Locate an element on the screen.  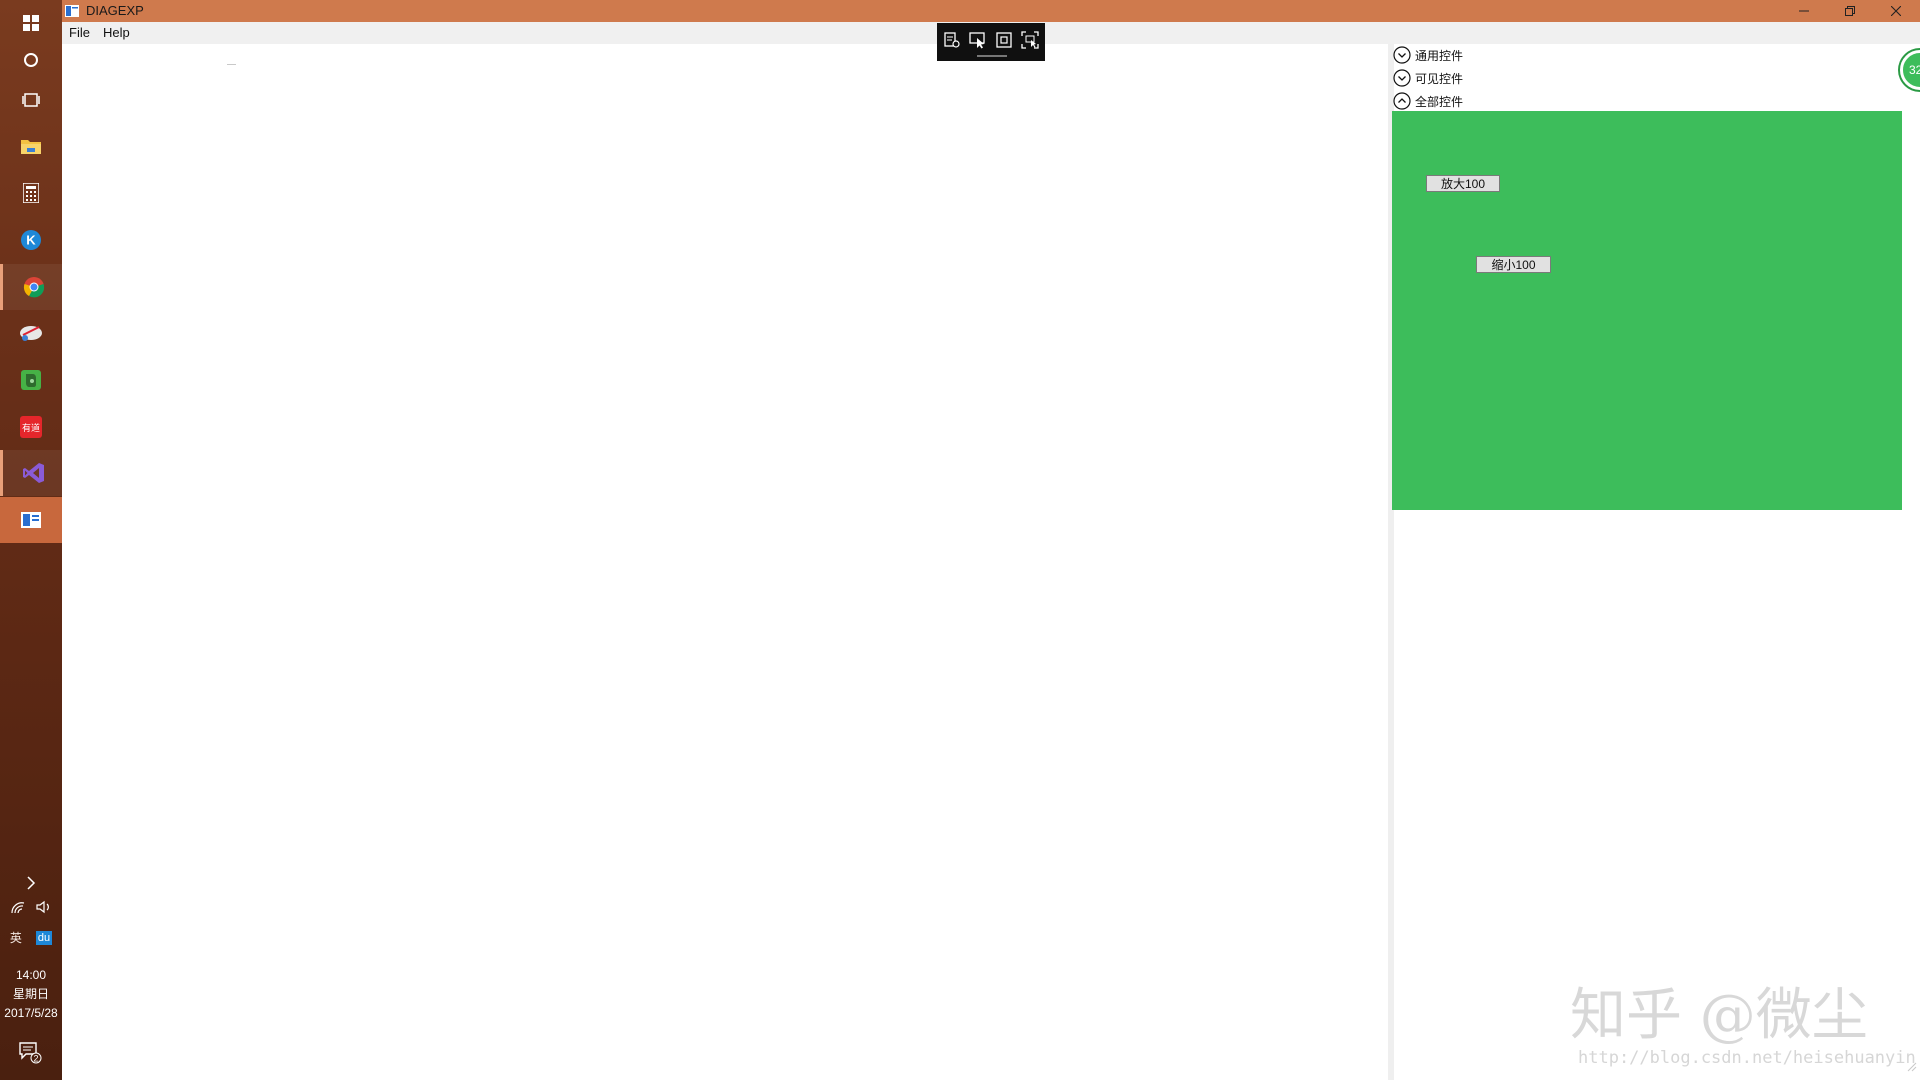
youdao-button: 有道 is located at coordinates (31, 427).